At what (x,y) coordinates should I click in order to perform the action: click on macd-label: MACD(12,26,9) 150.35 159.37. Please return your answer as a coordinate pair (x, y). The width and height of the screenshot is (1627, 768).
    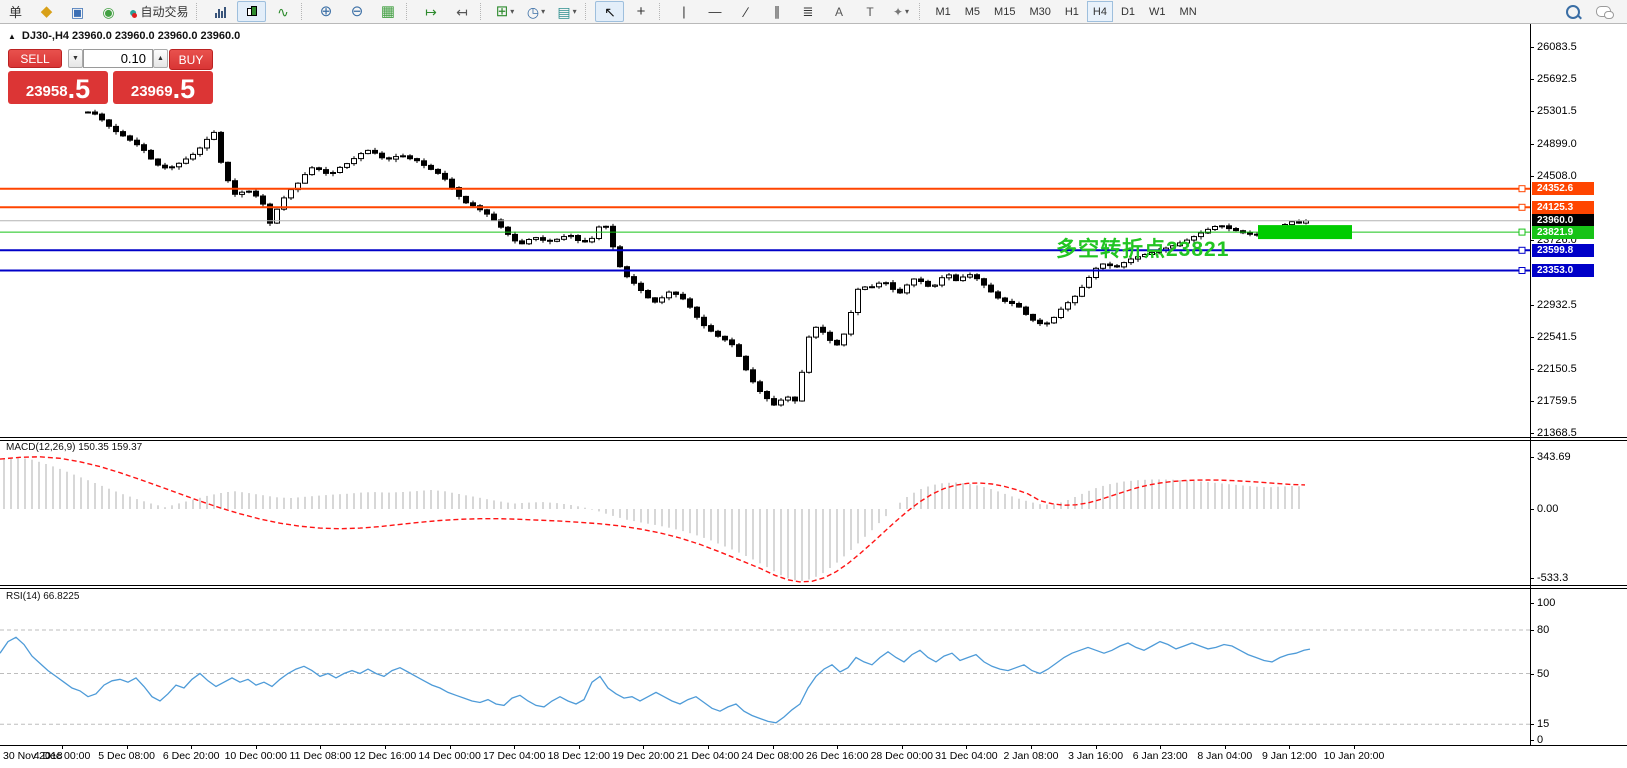
    Looking at the image, I should click on (74, 447).